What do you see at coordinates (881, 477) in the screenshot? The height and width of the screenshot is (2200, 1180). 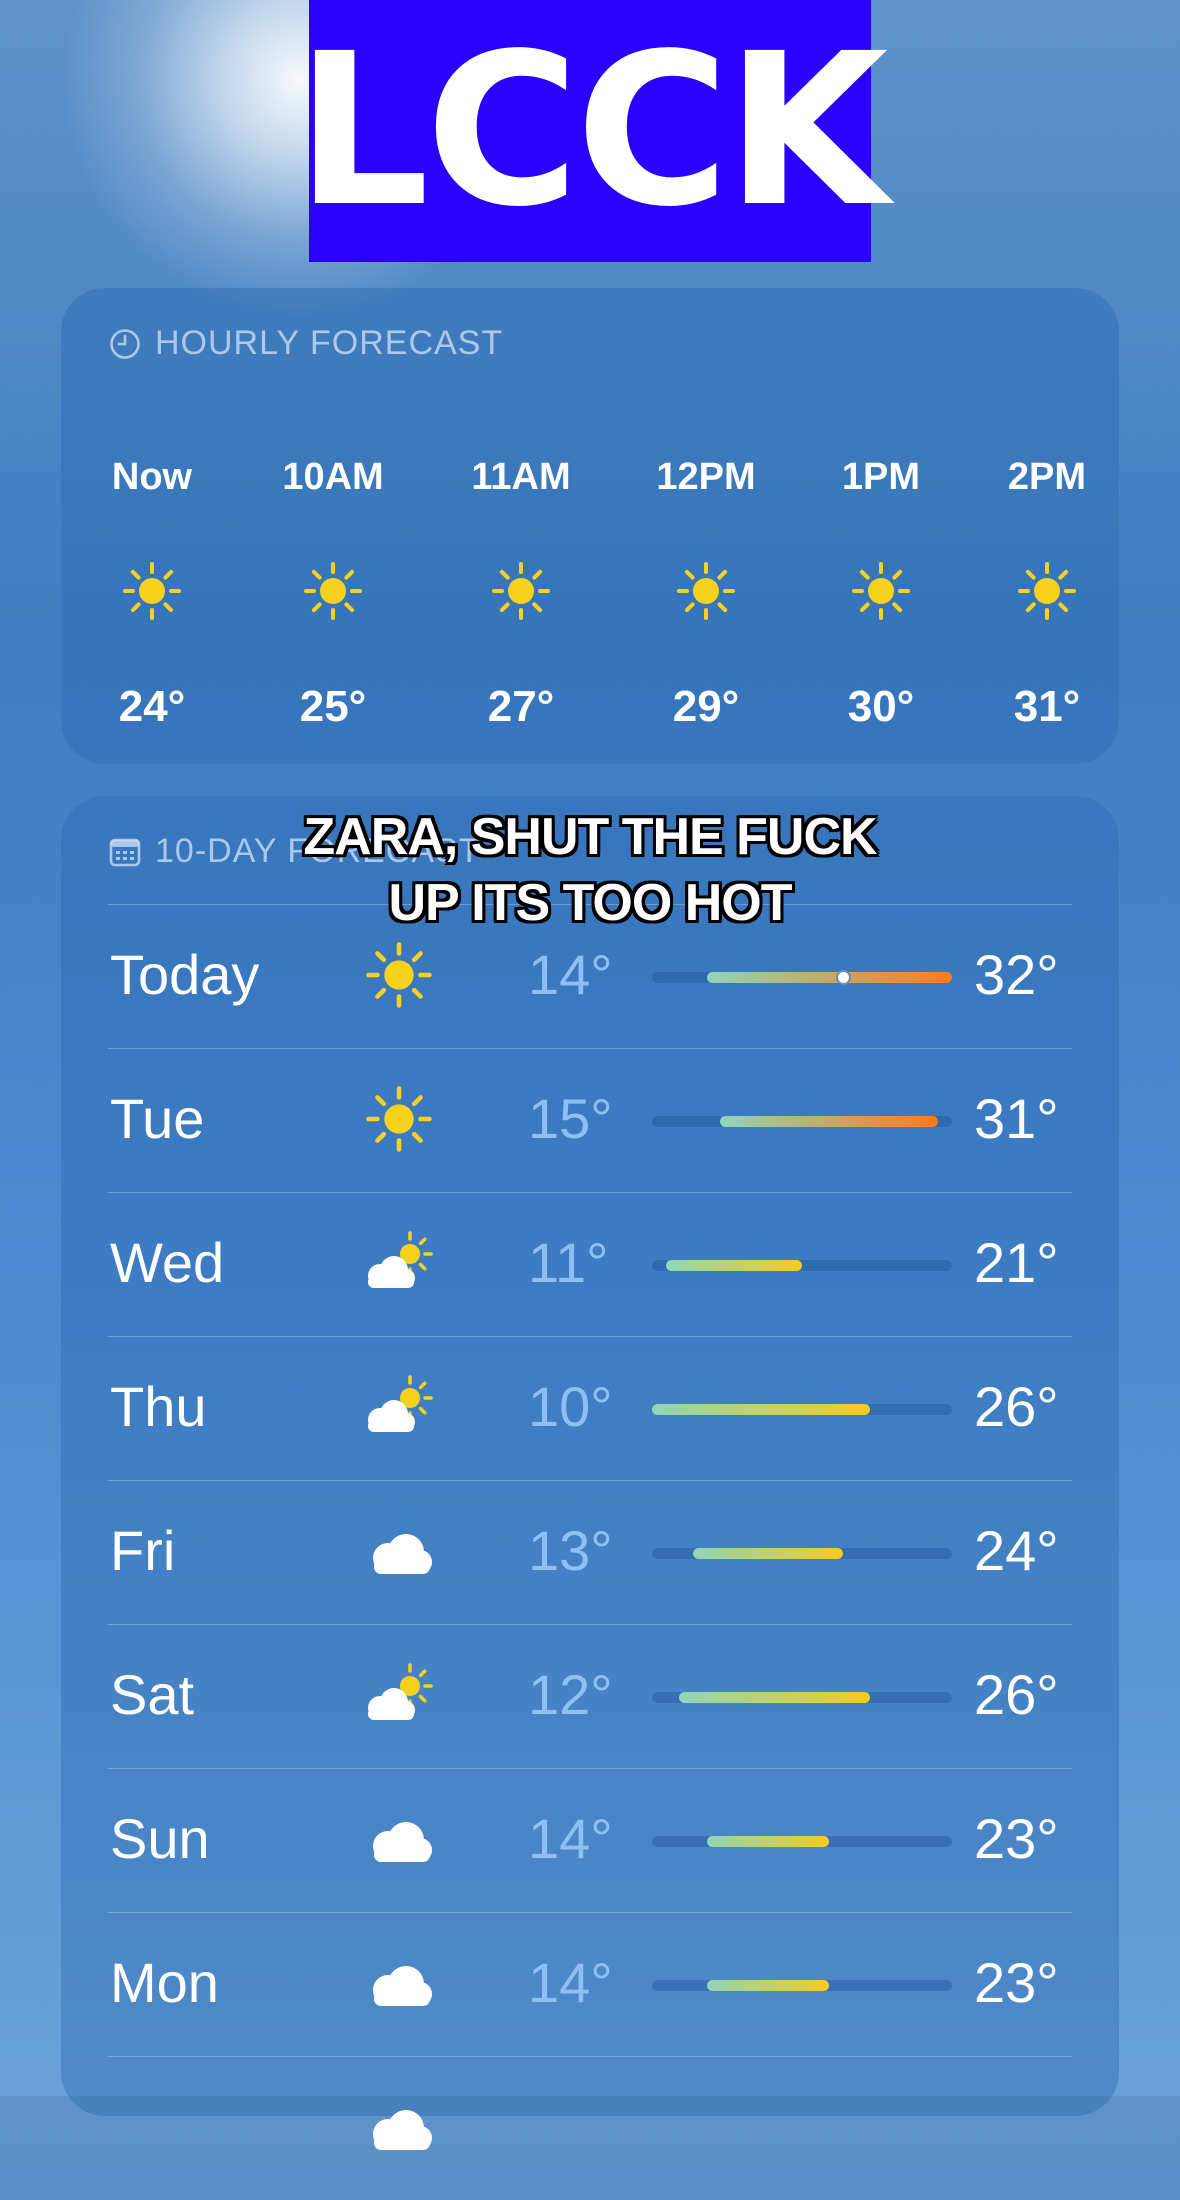 I see `hour-label: 1PM` at bounding box center [881, 477].